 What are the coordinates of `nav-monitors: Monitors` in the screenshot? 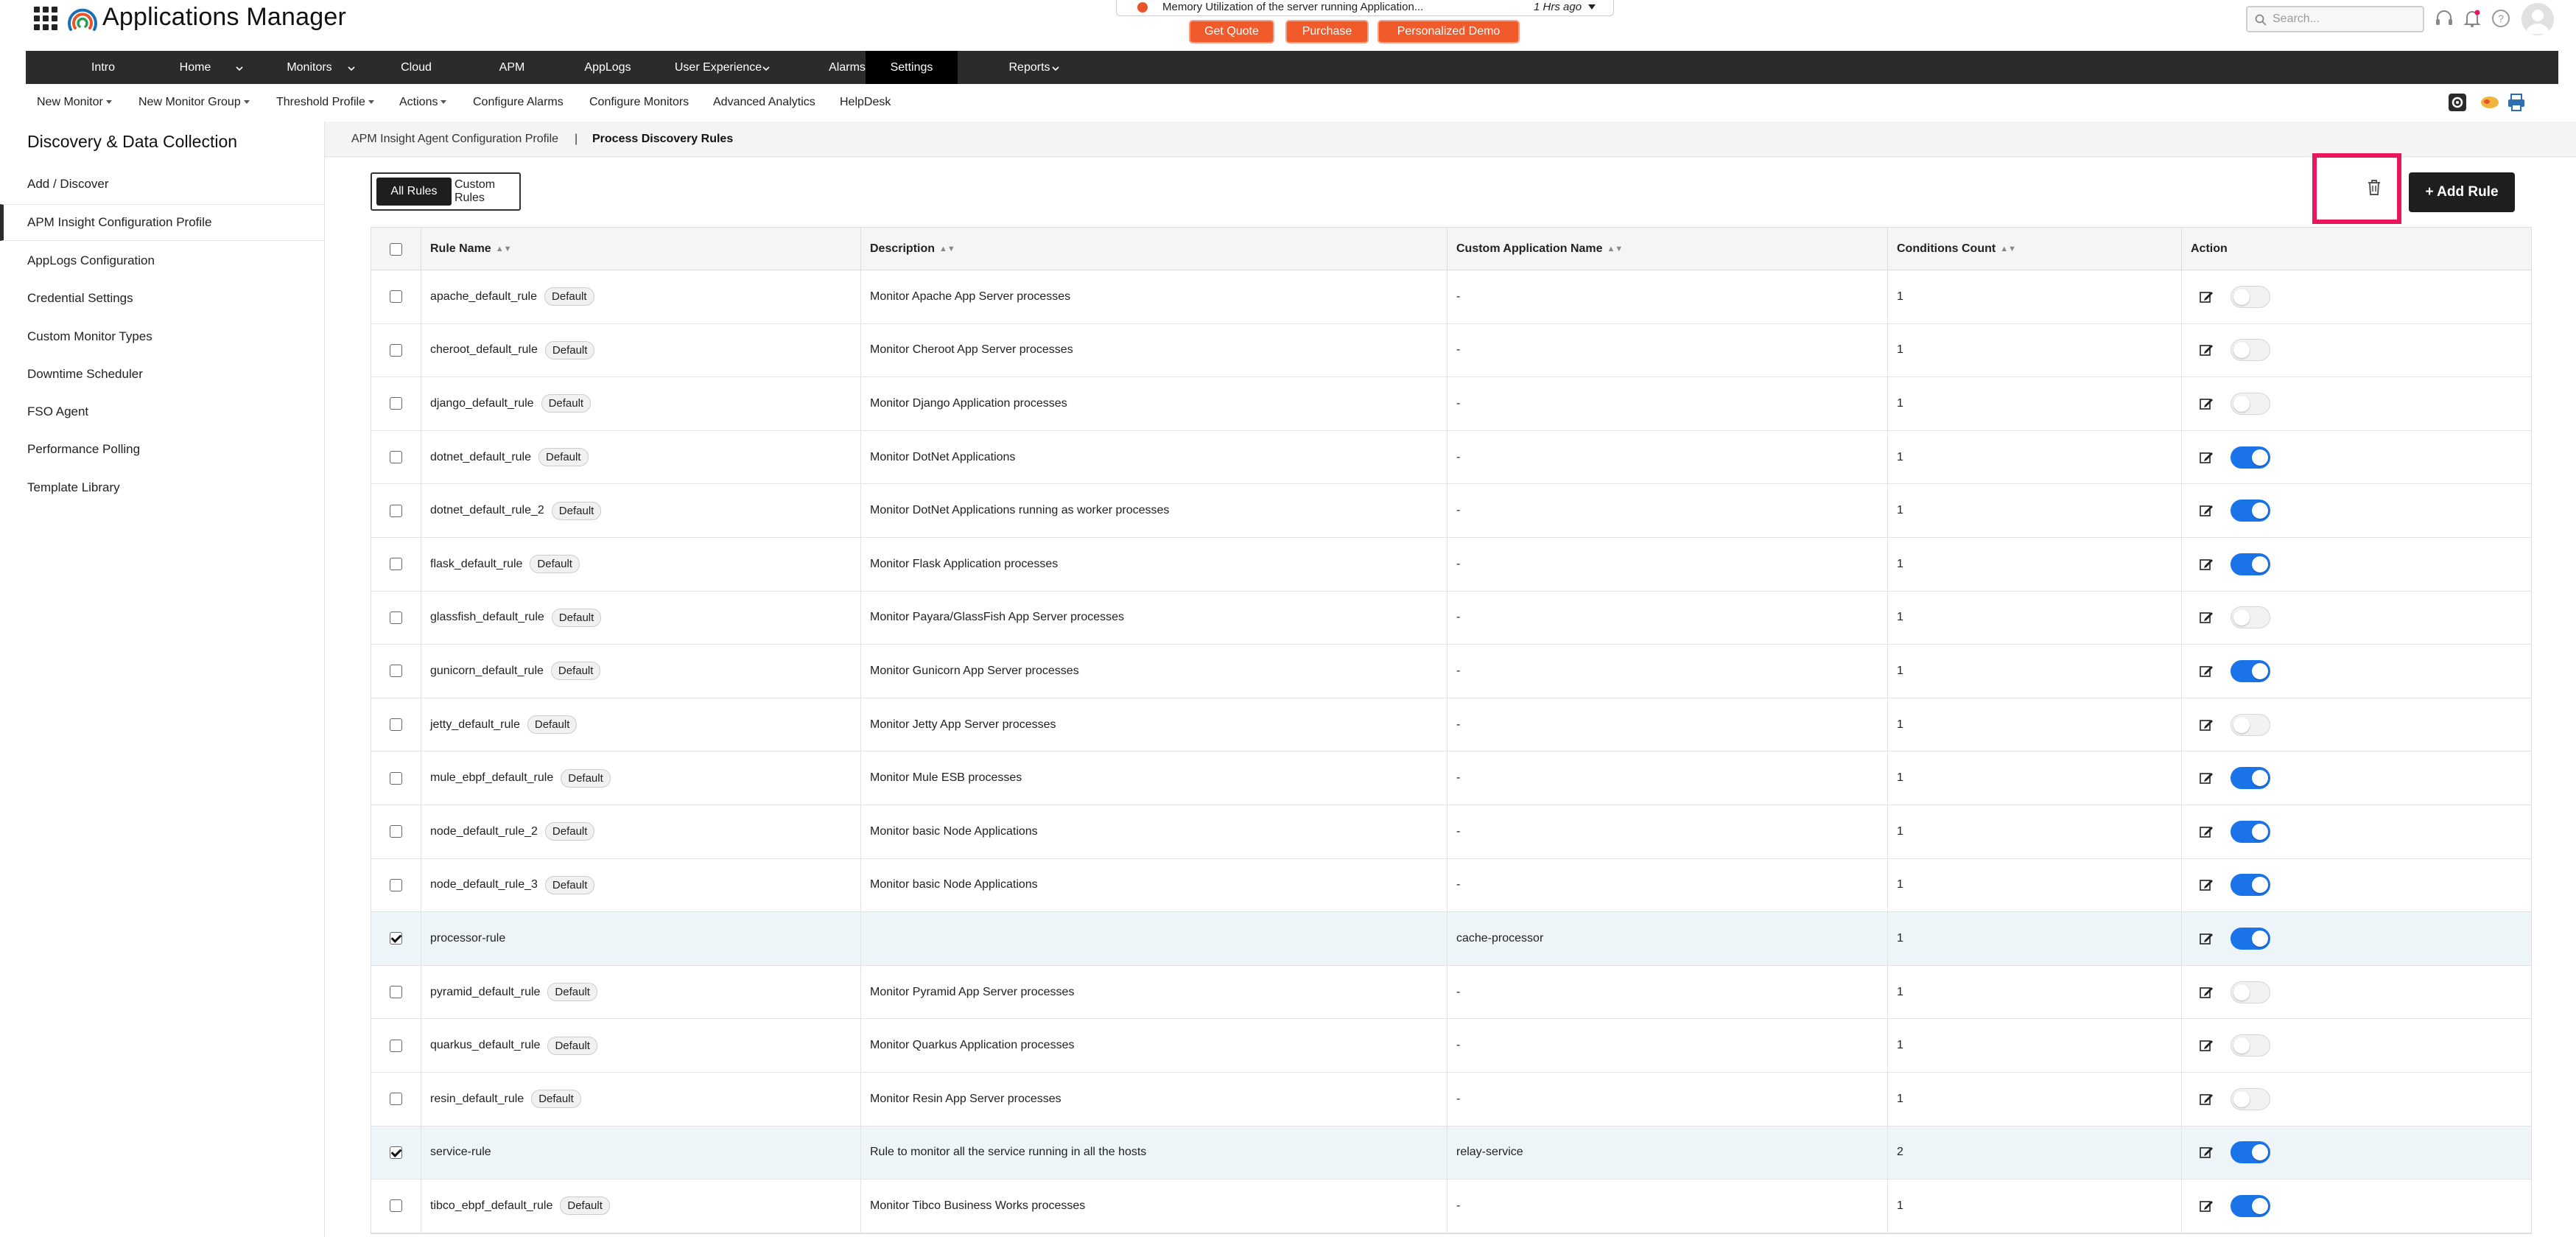 It's located at (309, 68).